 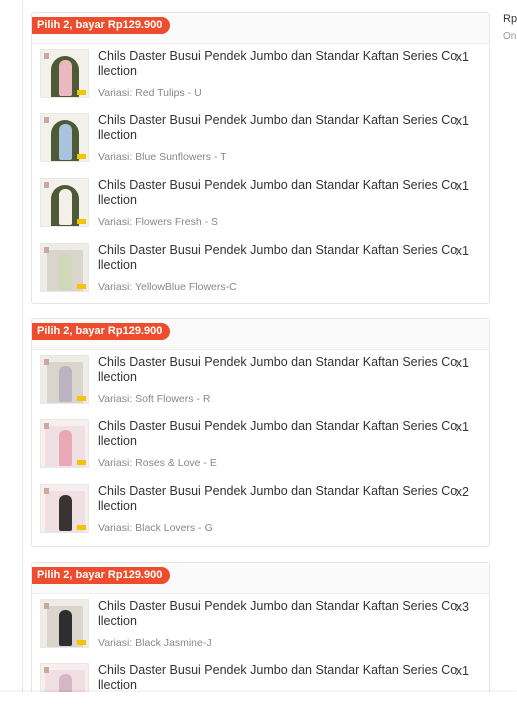 I want to click on item-quantity: x3, so click(x=462, y=607).